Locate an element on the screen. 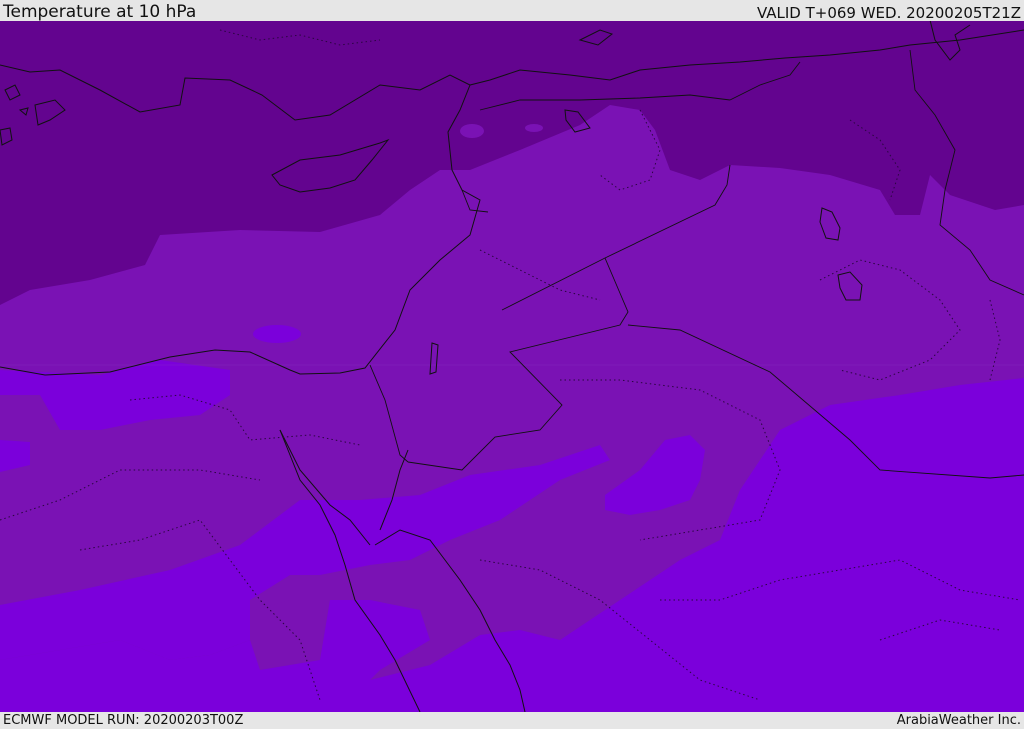 This screenshot has height=729, width=1024. cold-spot-near-coast is located at coordinates (472, 131).